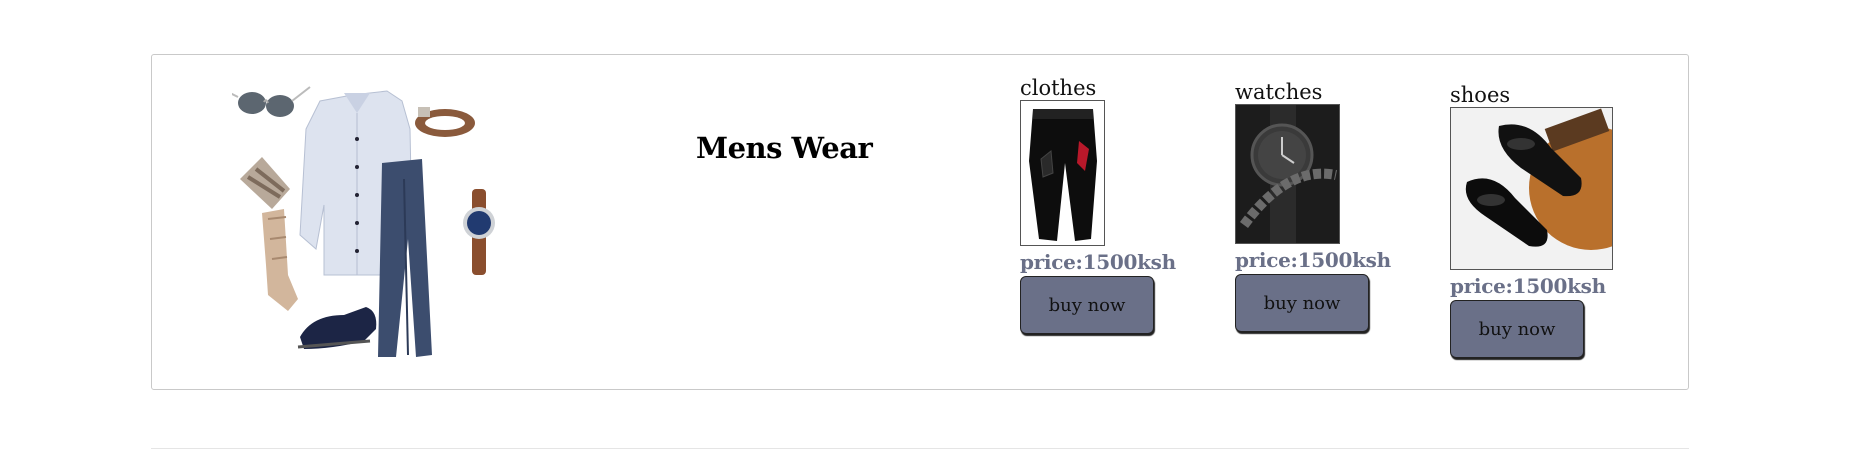  I want to click on socks-icon, so click(280, 260).